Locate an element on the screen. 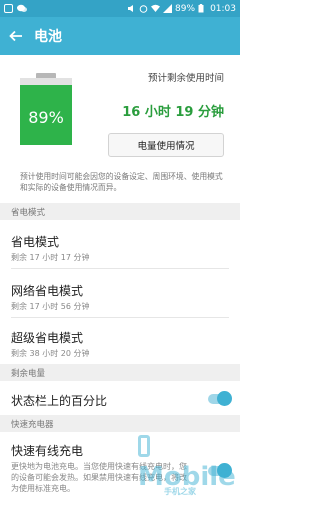 This screenshot has height=506, width=320. network-saving-mode-item: 网络省电模式 剩余 17 小时 56 分钟 is located at coordinates (120, 293).